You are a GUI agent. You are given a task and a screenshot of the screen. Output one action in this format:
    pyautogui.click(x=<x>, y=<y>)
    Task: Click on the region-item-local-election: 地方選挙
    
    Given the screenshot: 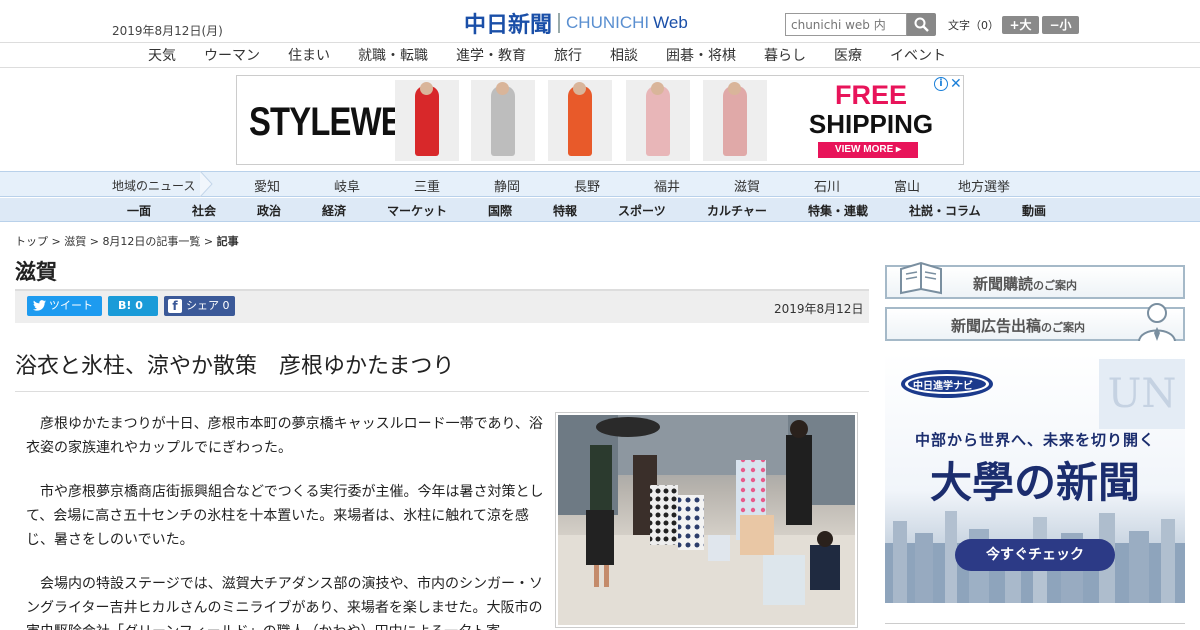 What is the action you would take?
    pyautogui.click(x=984, y=185)
    